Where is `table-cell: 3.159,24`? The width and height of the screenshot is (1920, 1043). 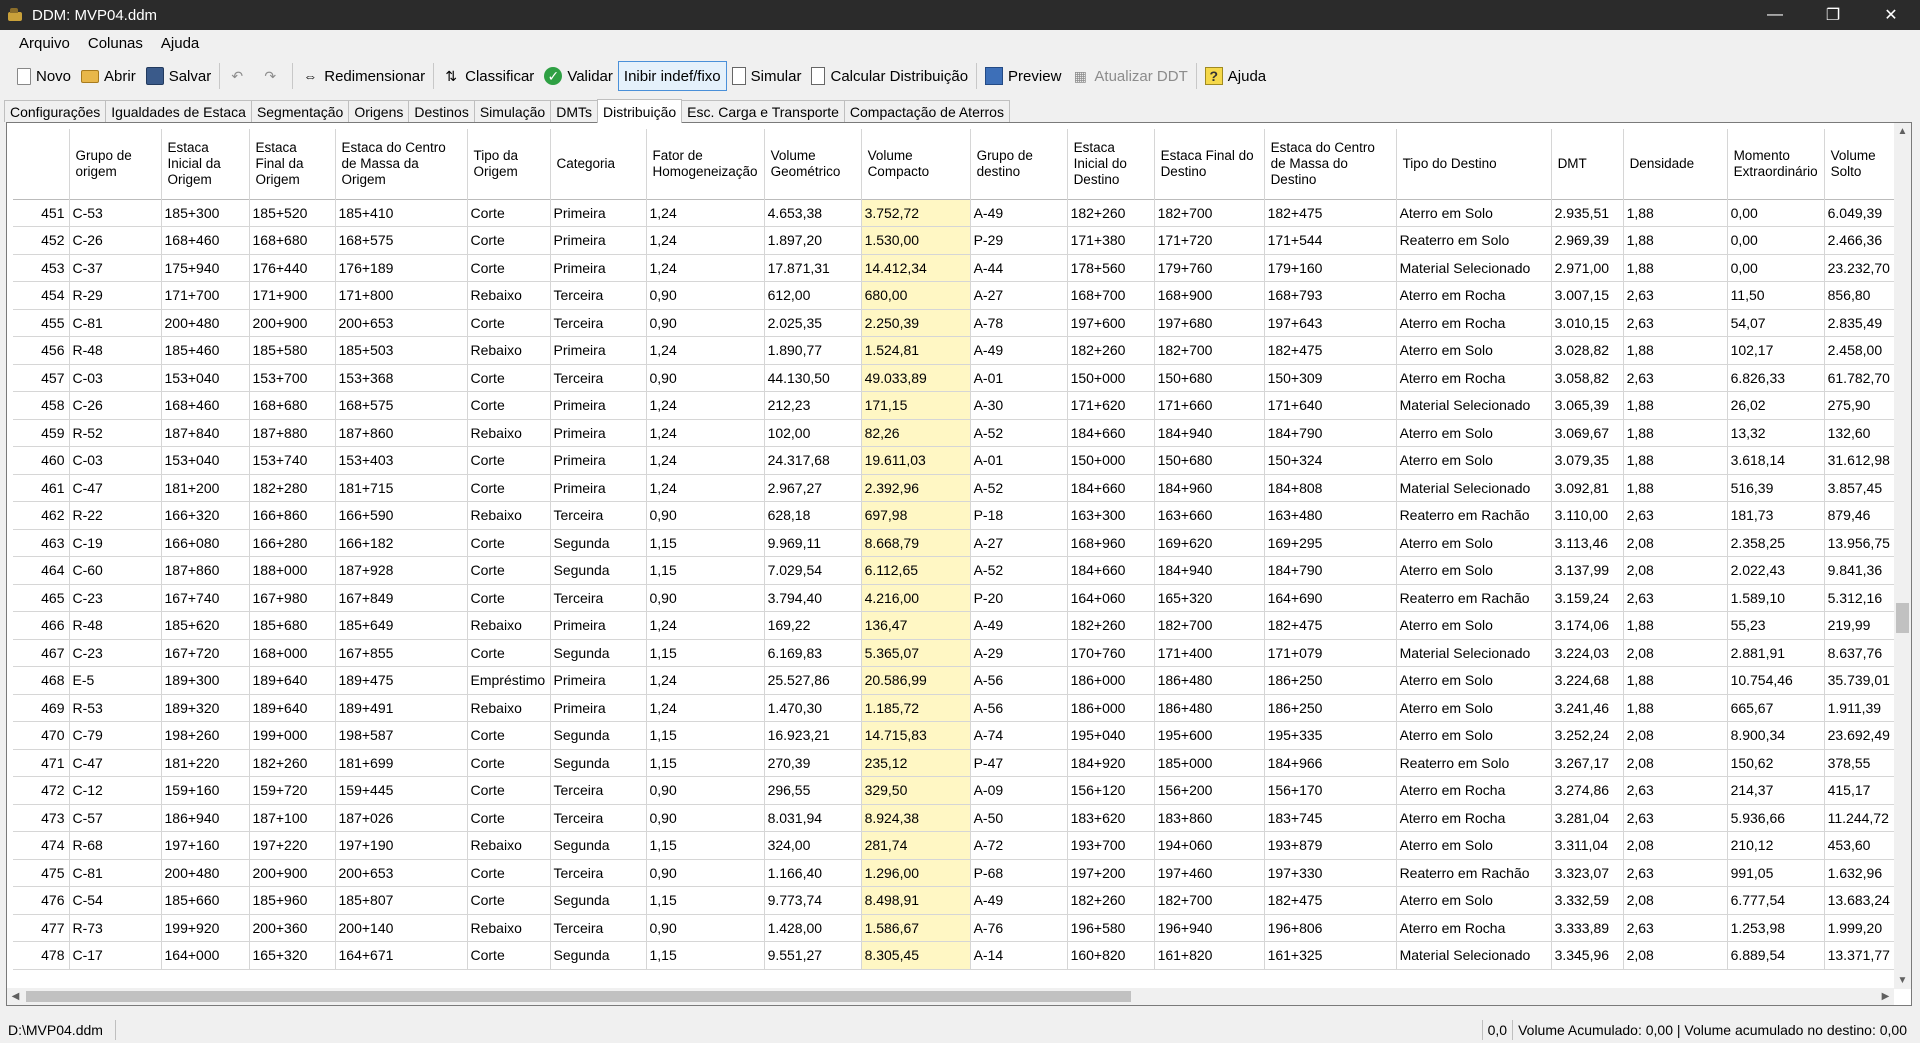
table-cell: 3.159,24 is located at coordinates (1587, 598).